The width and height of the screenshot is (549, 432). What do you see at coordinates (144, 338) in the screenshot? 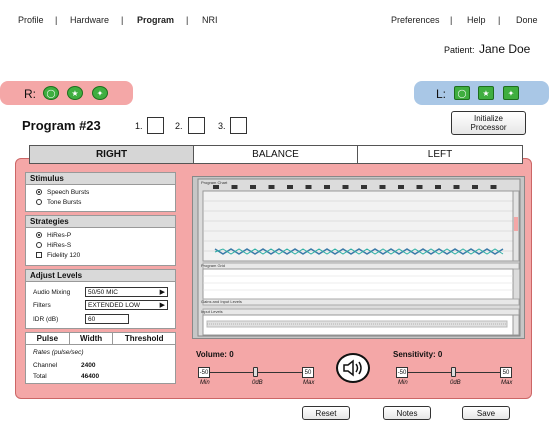
I see `tab-threshold: Threshold` at bounding box center [144, 338].